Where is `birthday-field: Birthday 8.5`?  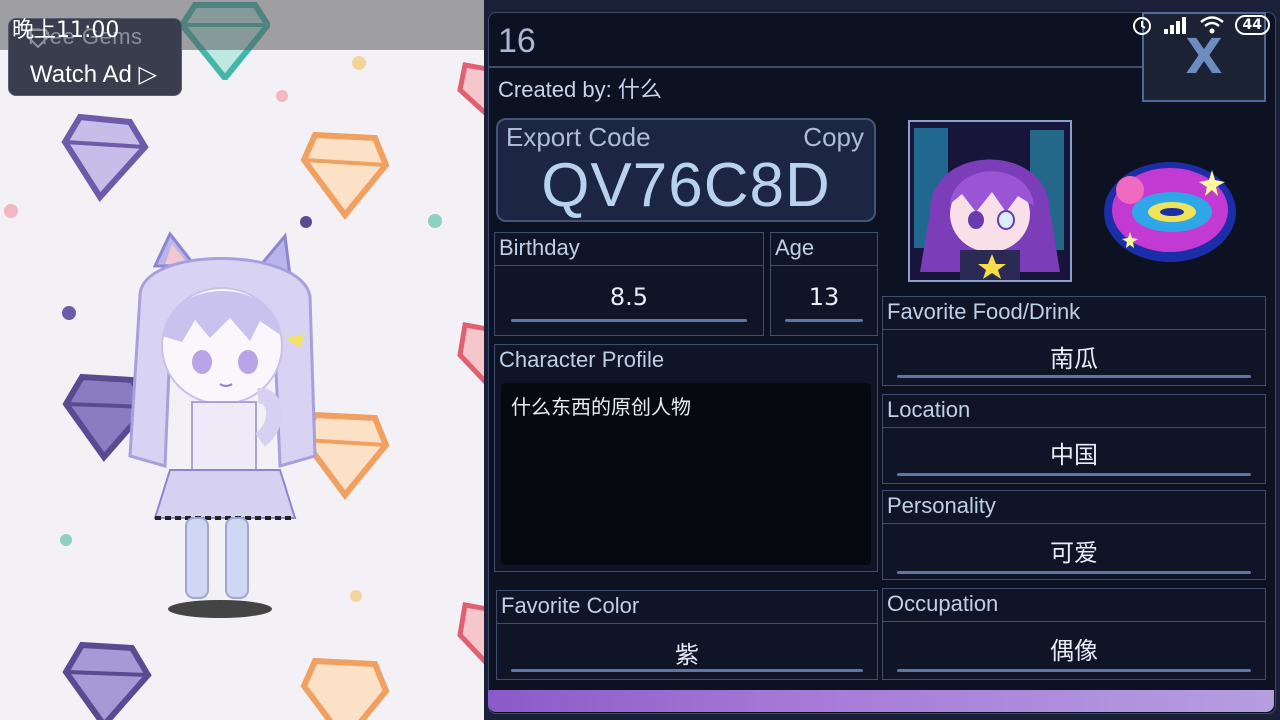
birthday-field: Birthday 8.5 is located at coordinates (629, 284).